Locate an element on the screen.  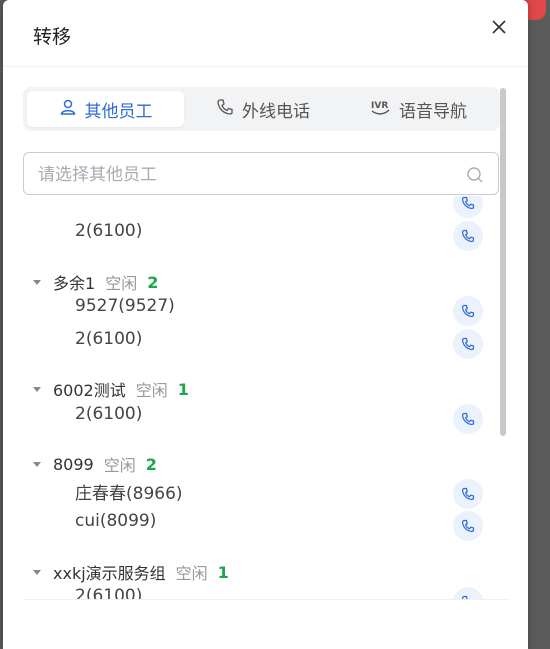
tab-label: 外线电话 is located at coordinates (276, 111).